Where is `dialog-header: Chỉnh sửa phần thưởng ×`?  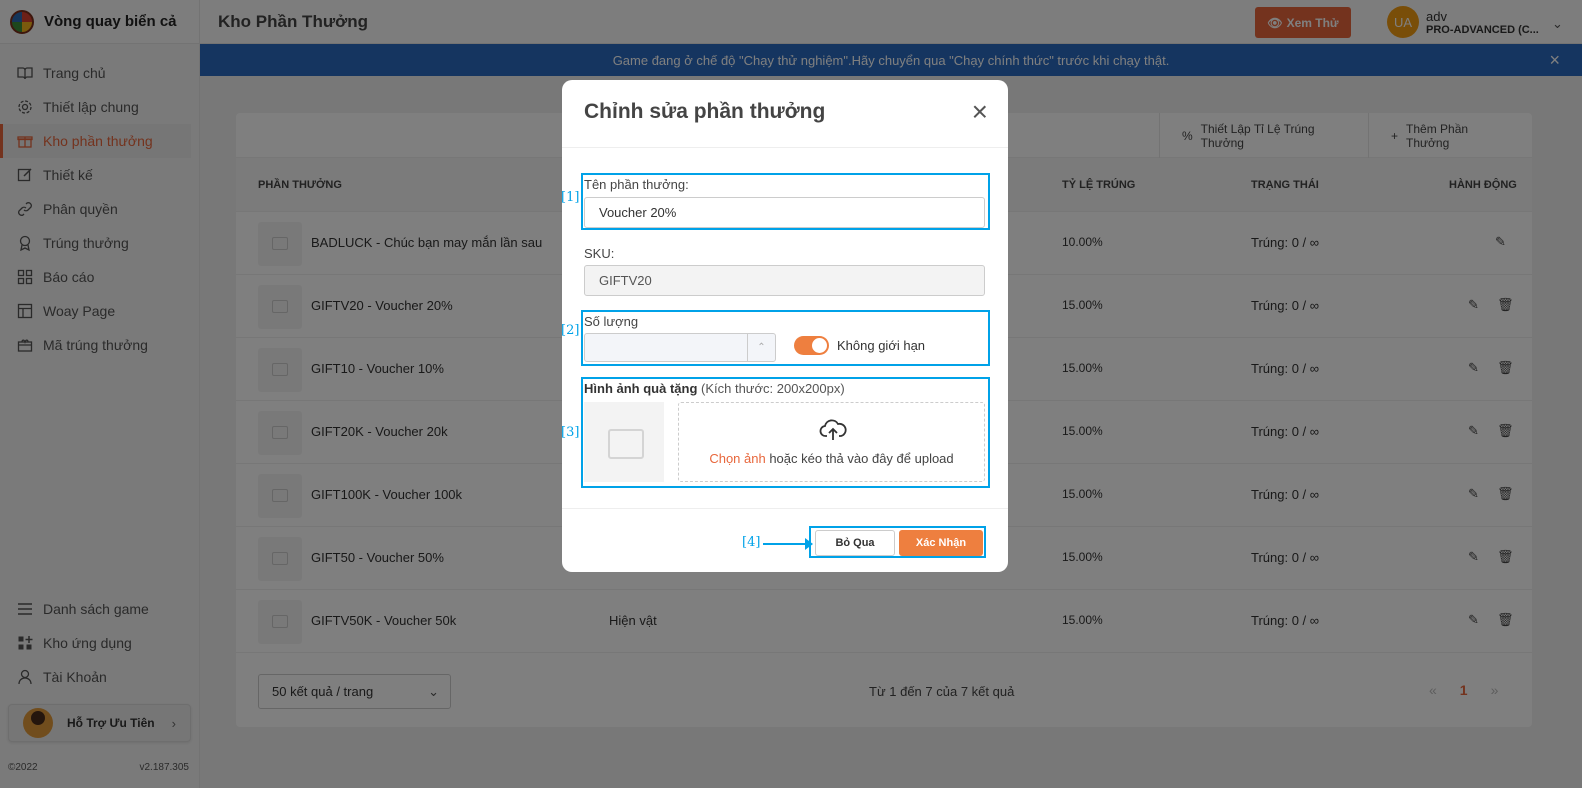
dialog-header: Chỉnh sửa phần thưởng × is located at coordinates (785, 114).